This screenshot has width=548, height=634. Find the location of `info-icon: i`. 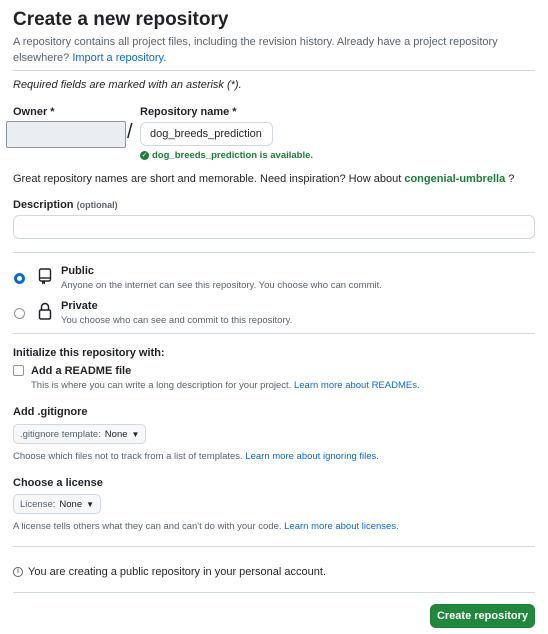

info-icon: i is located at coordinates (18, 572).